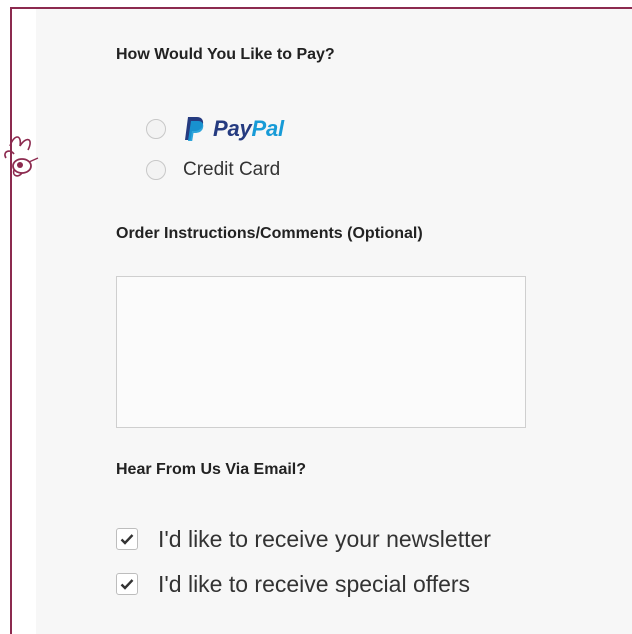 The width and height of the screenshot is (632, 634). I want to click on paypal-logo-icon, so click(194, 129).